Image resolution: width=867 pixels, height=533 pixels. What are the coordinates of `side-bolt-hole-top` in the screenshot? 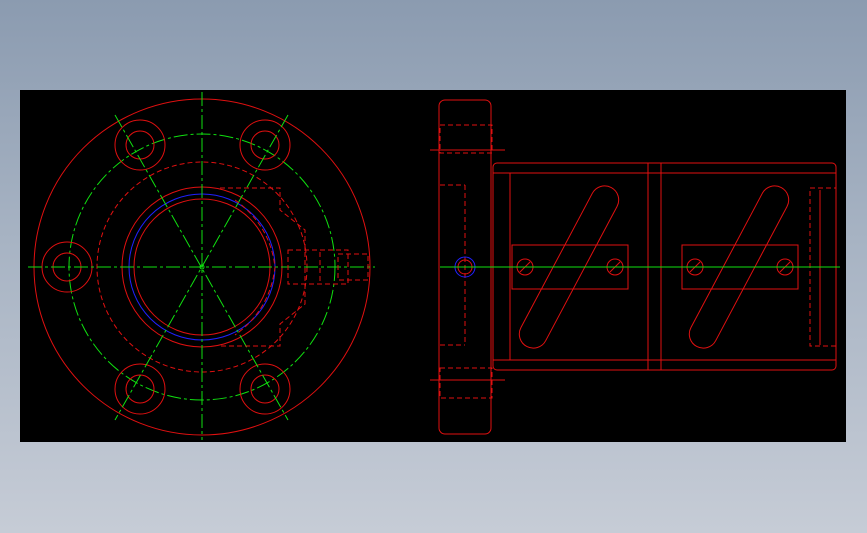 It's located at (466, 139).